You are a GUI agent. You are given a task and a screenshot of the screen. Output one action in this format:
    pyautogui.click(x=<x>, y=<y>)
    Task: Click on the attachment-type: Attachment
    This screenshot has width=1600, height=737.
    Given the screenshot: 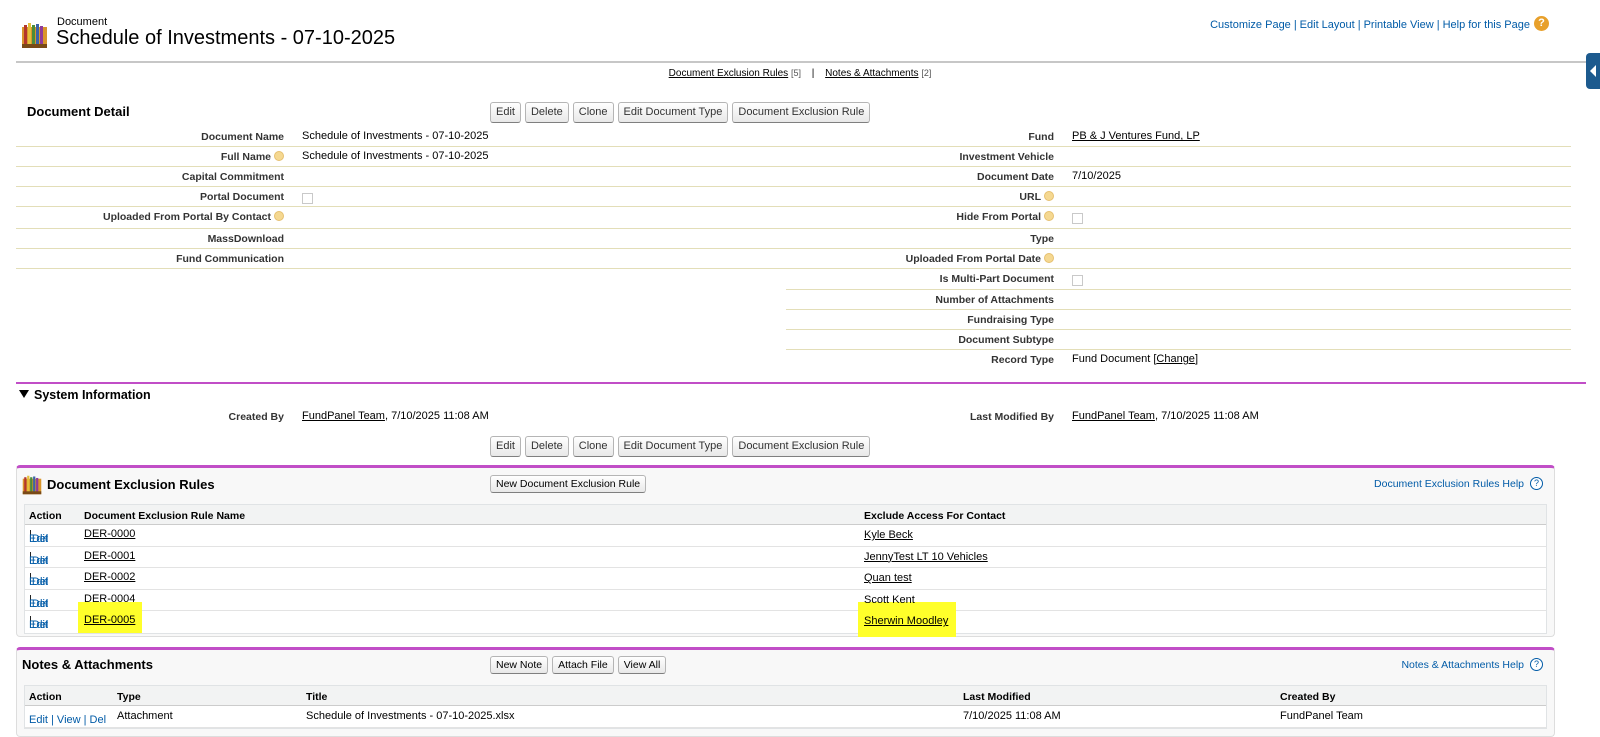 What is the action you would take?
    pyautogui.click(x=145, y=716)
    